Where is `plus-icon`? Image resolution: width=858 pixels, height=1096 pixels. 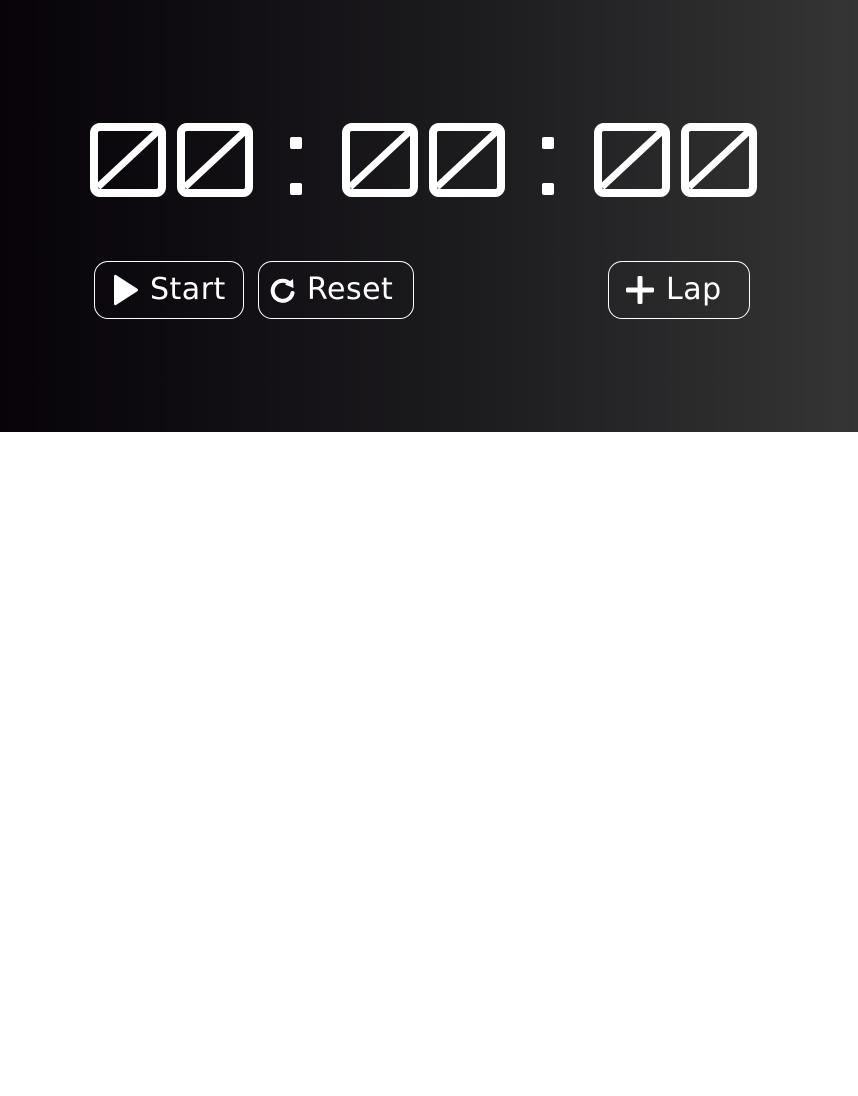 plus-icon is located at coordinates (640, 290).